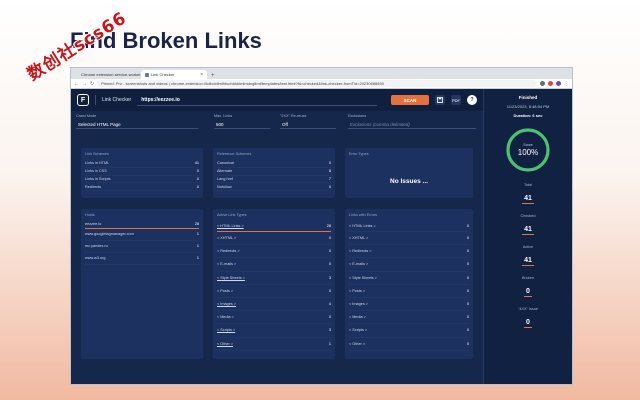 The image size is (640, 400). What do you see at coordinates (409, 304) in the screenshot?
I see `table-row: < Images >0` at bounding box center [409, 304].